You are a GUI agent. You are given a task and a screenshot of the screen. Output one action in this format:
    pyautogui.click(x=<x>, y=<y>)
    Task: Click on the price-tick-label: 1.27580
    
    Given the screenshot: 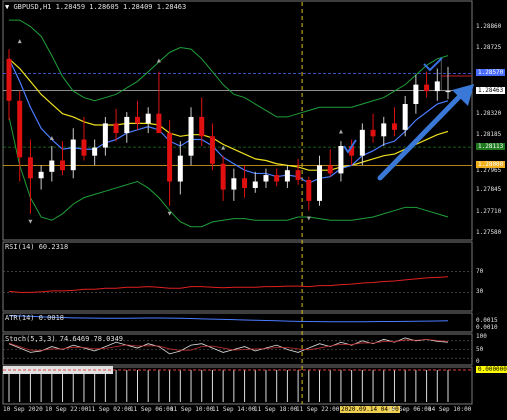 What is the action you would take?
    pyautogui.click(x=489, y=233)
    